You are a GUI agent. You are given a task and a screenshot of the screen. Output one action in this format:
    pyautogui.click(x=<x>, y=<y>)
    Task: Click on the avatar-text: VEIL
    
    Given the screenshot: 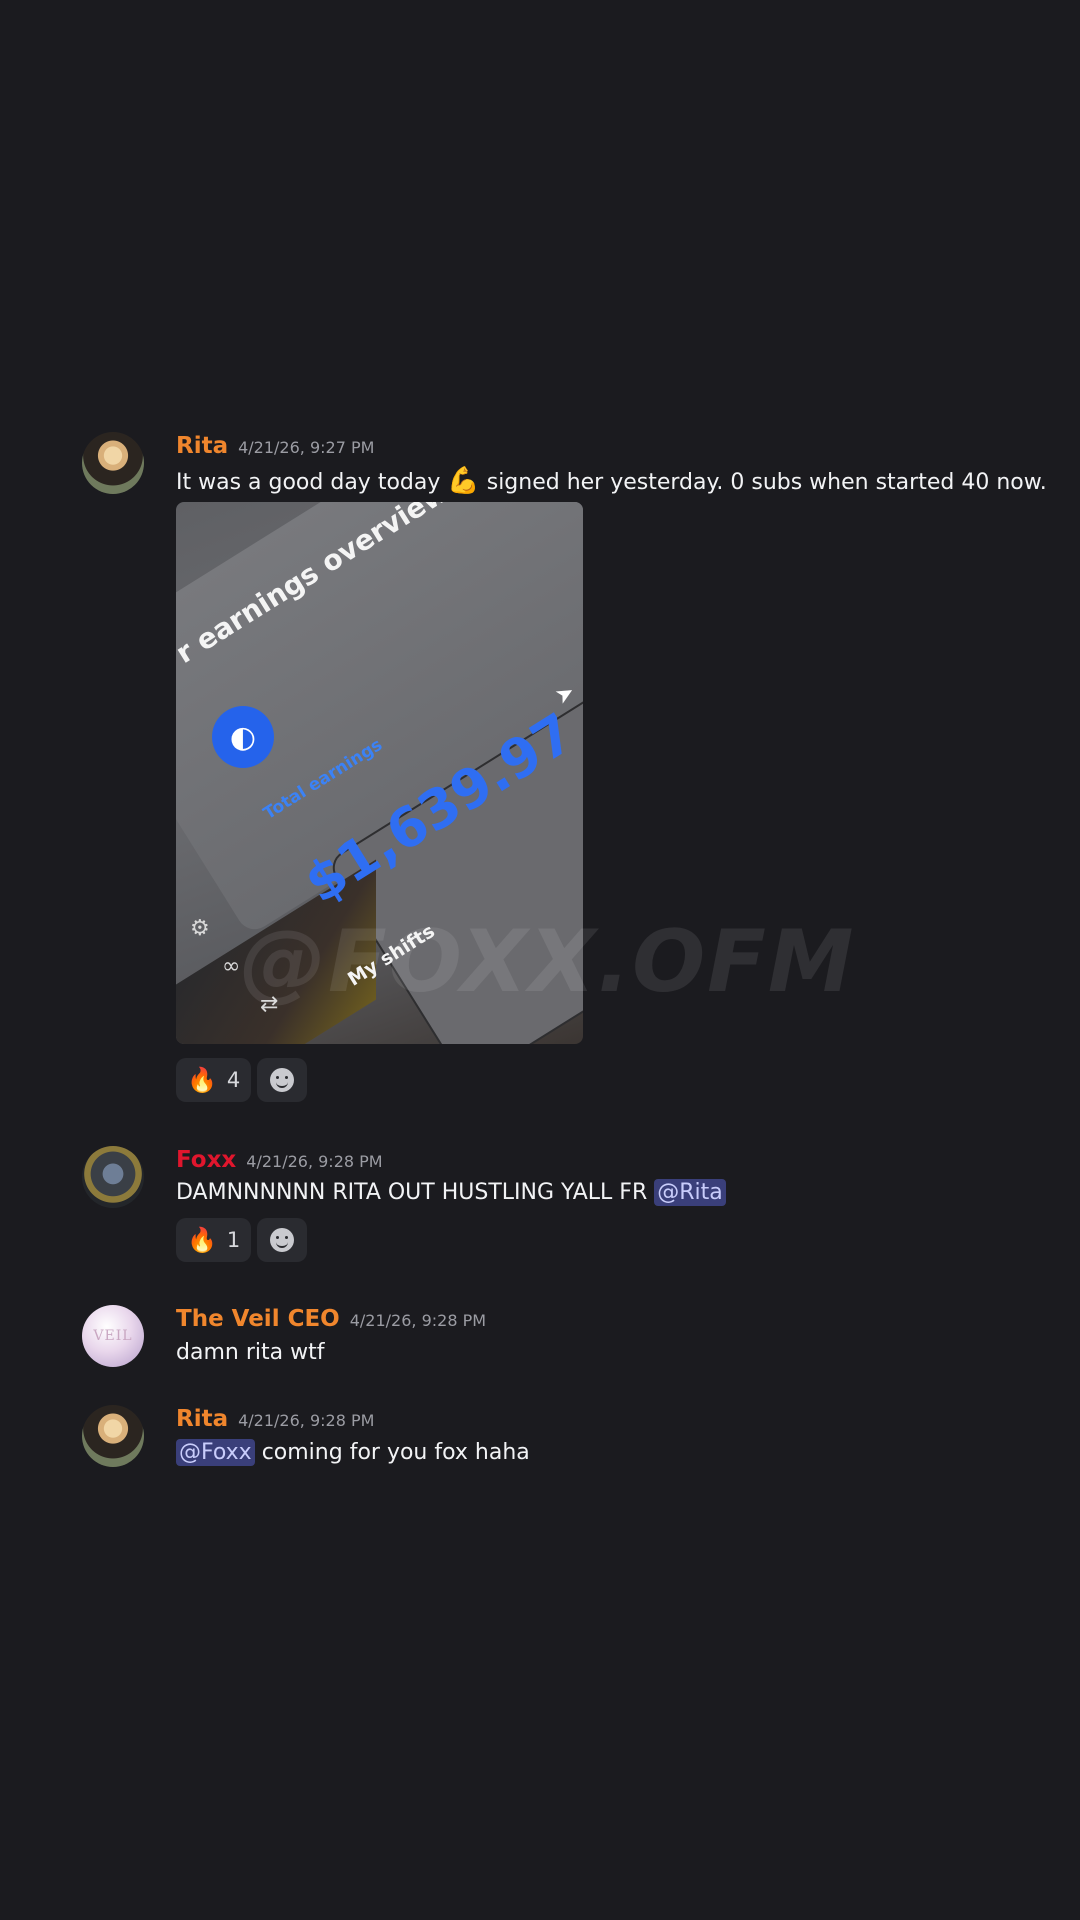 What is the action you would take?
    pyautogui.click(x=113, y=1336)
    